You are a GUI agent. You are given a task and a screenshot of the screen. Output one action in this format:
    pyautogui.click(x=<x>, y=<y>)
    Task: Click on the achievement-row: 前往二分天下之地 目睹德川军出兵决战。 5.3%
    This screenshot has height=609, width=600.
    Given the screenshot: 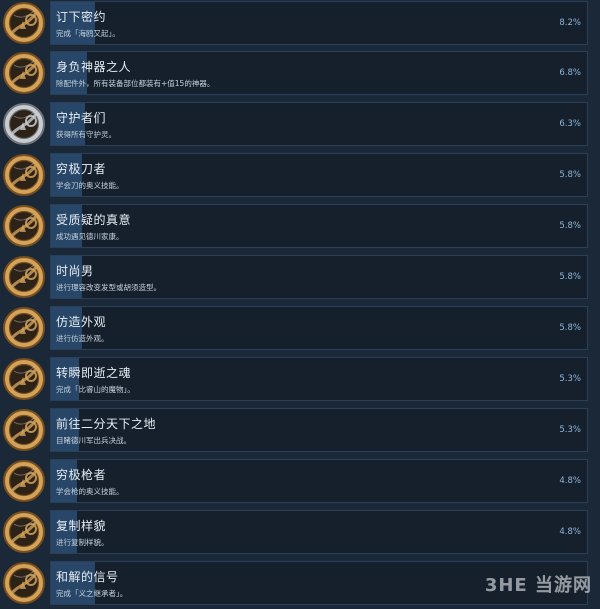 What is the action you would take?
    pyautogui.click(x=300, y=432)
    